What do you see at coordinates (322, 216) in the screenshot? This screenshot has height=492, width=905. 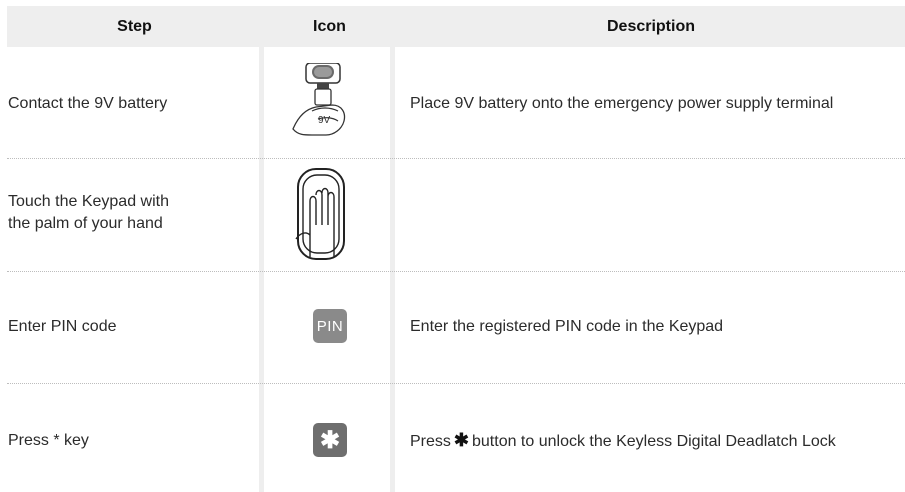 I see `palm-touch-icon` at bounding box center [322, 216].